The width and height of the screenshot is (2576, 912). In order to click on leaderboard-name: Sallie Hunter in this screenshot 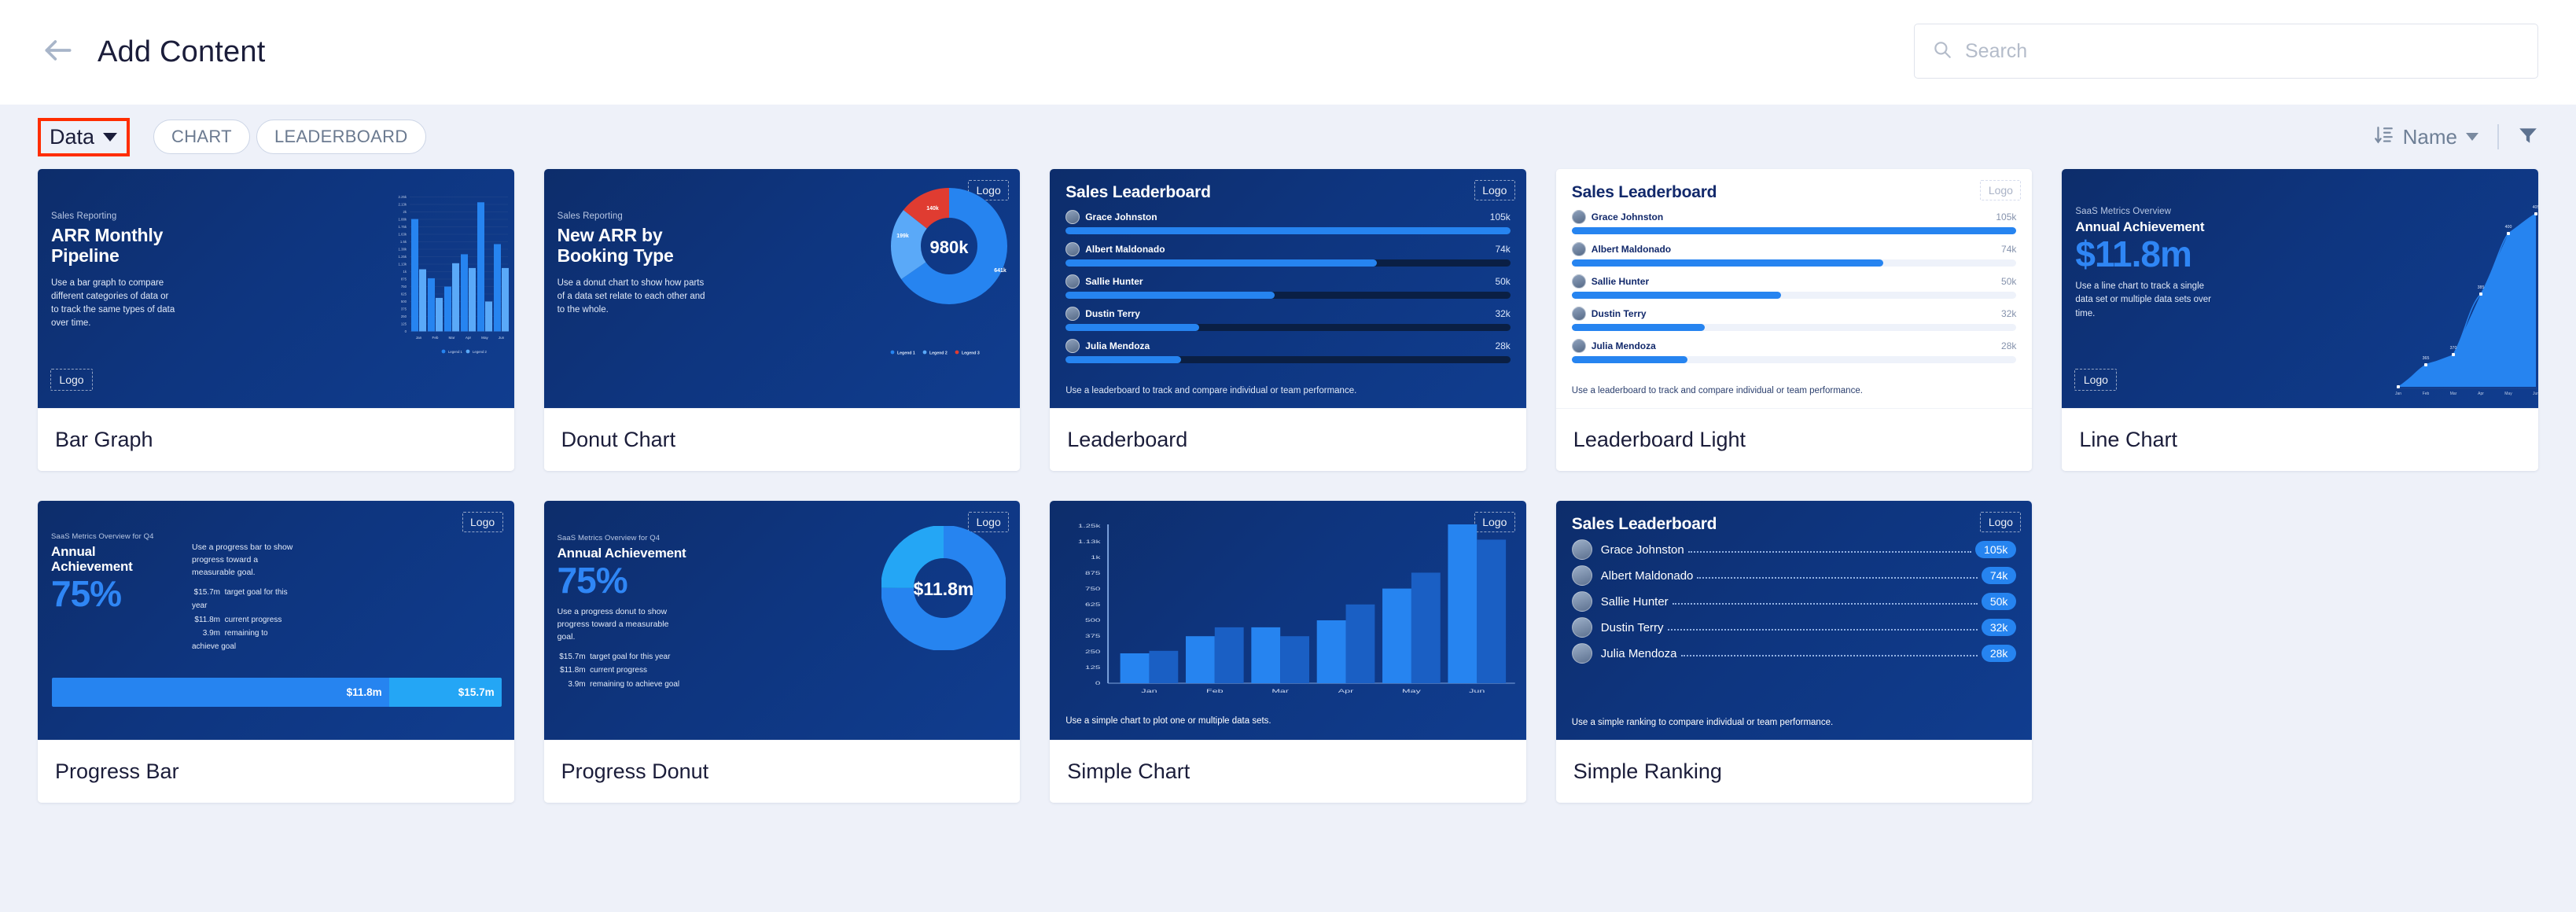, I will do `click(1621, 281)`.